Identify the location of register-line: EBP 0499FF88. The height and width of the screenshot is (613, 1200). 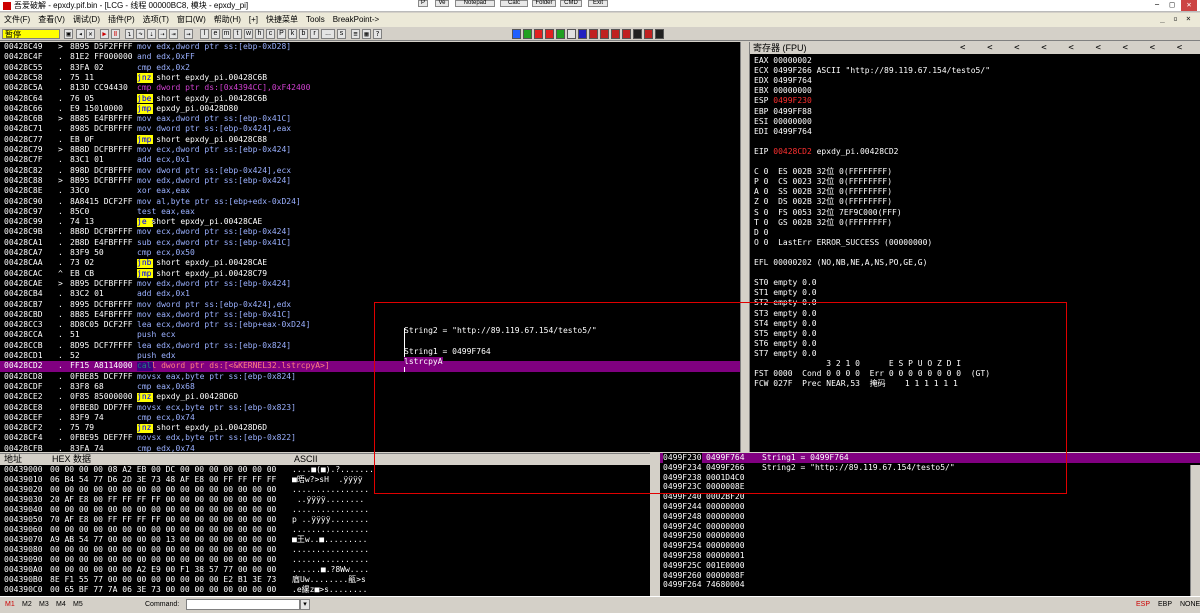
(783, 112).